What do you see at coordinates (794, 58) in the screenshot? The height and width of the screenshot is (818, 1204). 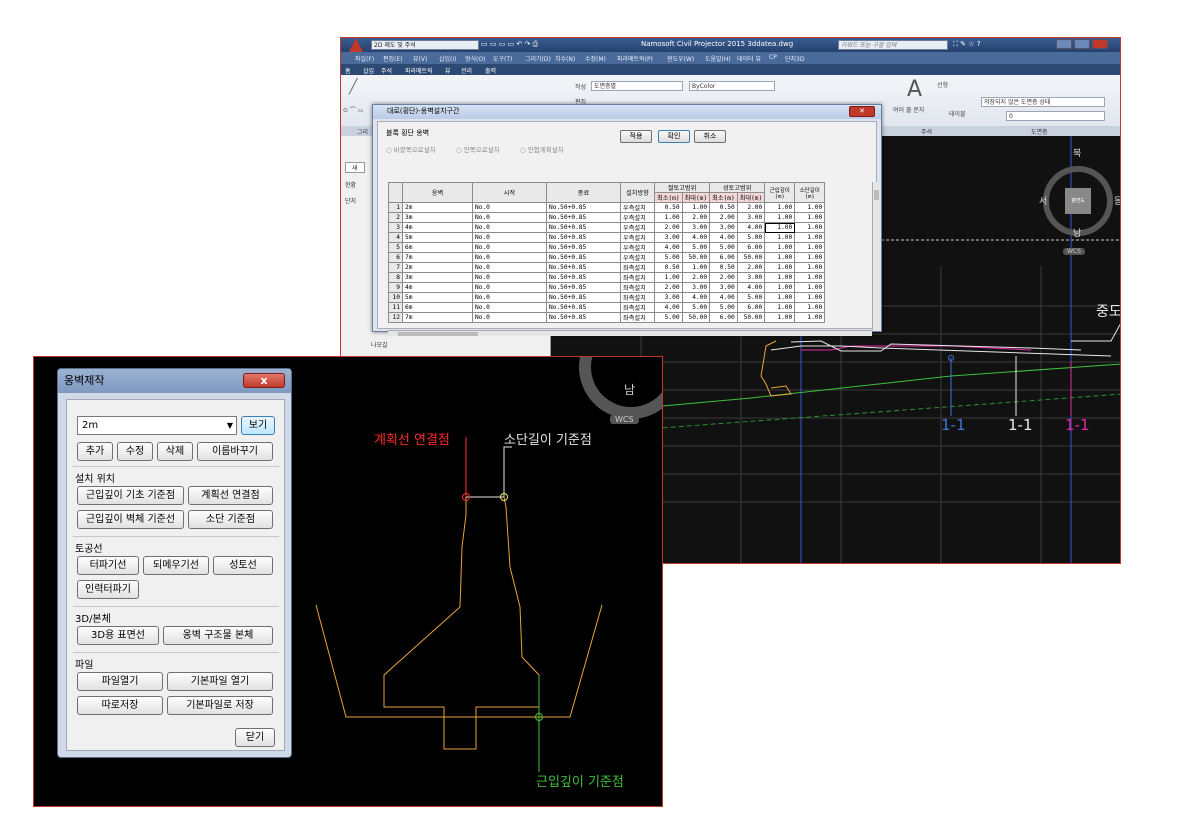 I see `menu-item: 단지3D` at bounding box center [794, 58].